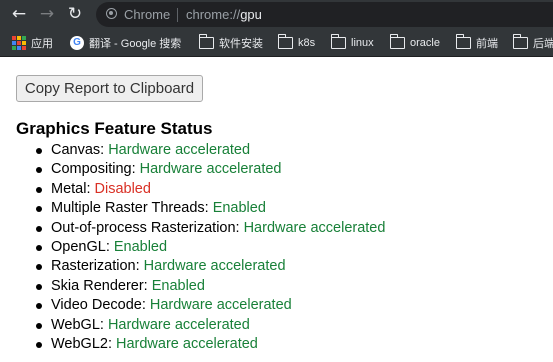 The width and height of the screenshot is (553, 362). I want to click on feature-name: Canvas:, so click(78, 150).